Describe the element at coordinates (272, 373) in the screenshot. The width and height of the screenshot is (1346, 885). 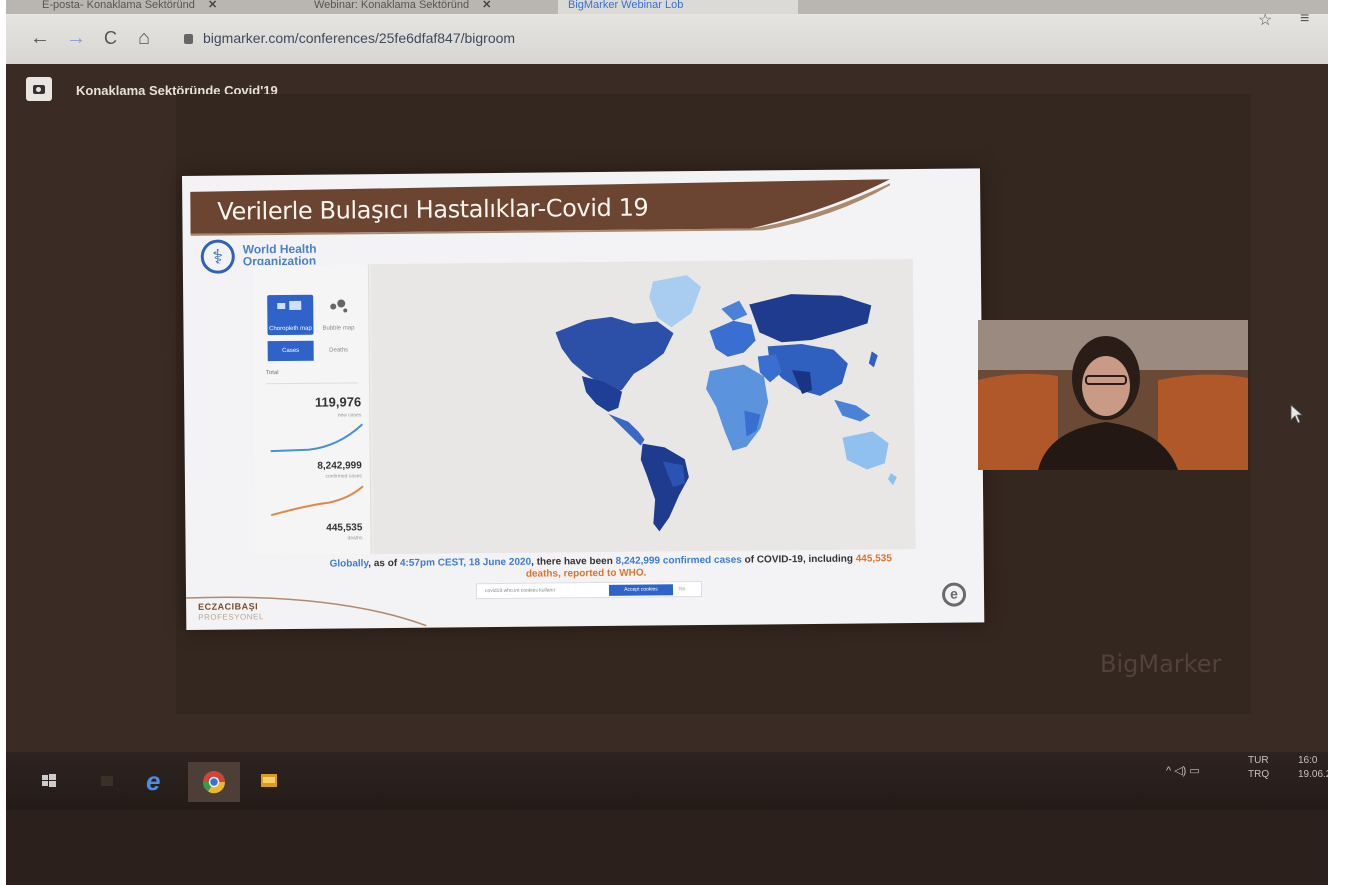
I see `total-select-value: Total` at that location.